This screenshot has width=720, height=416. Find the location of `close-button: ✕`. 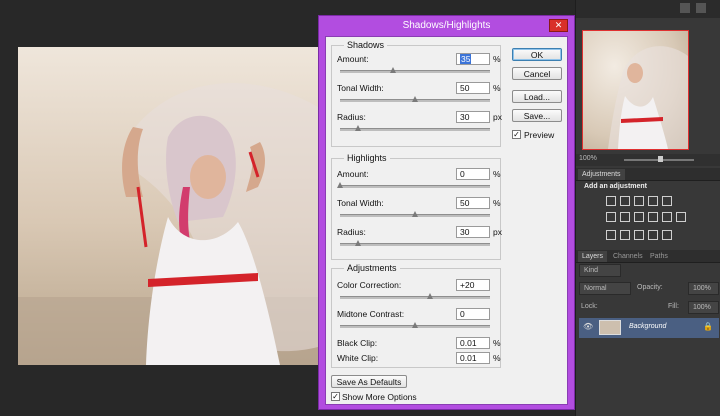

close-button: ✕ is located at coordinates (558, 25).